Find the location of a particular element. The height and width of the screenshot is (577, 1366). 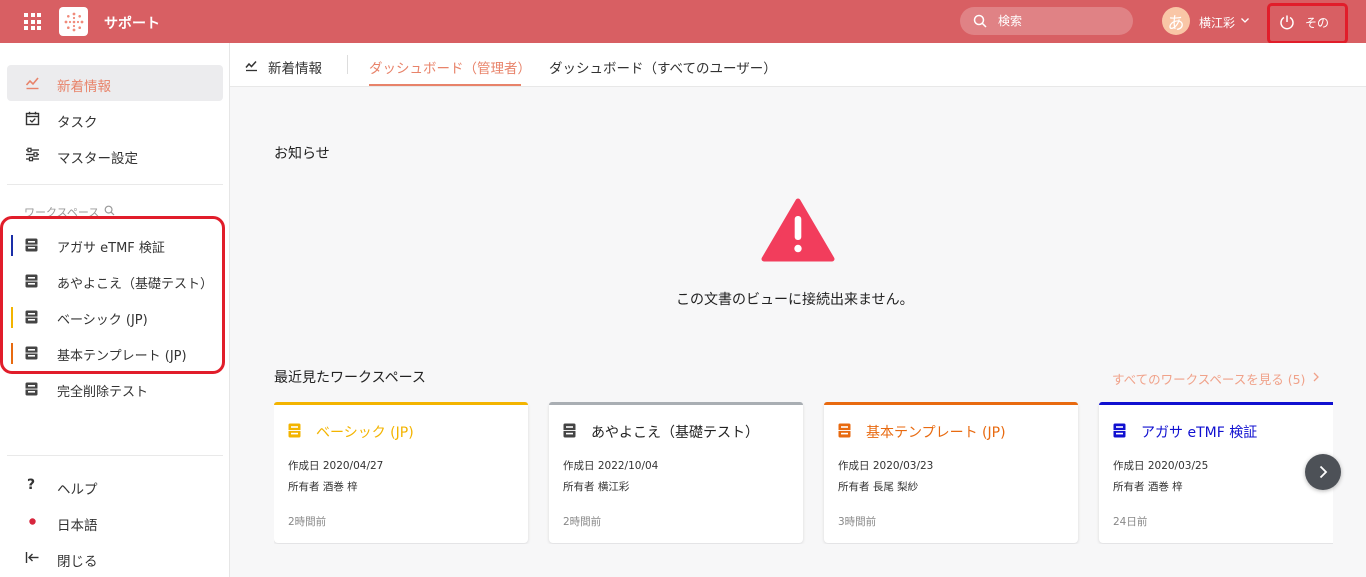

workspace-card-basic: ベーシック (JP) 作成日 2020/04/27 所有者 酒巻 梓 2時間前 is located at coordinates (401, 472).